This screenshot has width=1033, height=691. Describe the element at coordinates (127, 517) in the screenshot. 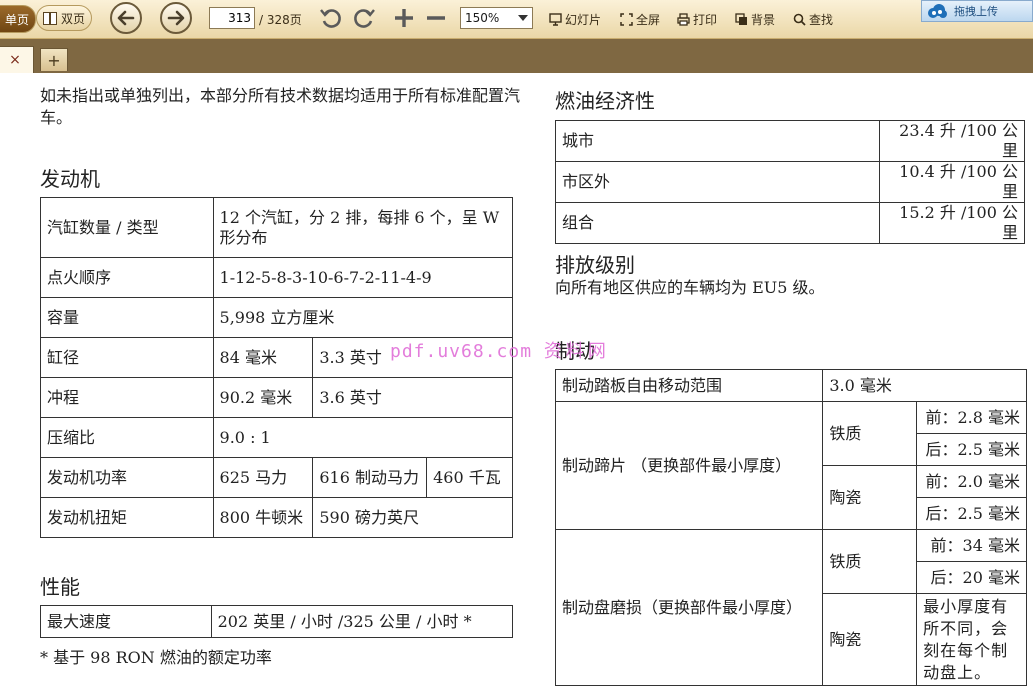

I see `table-cell: 发动机扭矩` at that location.